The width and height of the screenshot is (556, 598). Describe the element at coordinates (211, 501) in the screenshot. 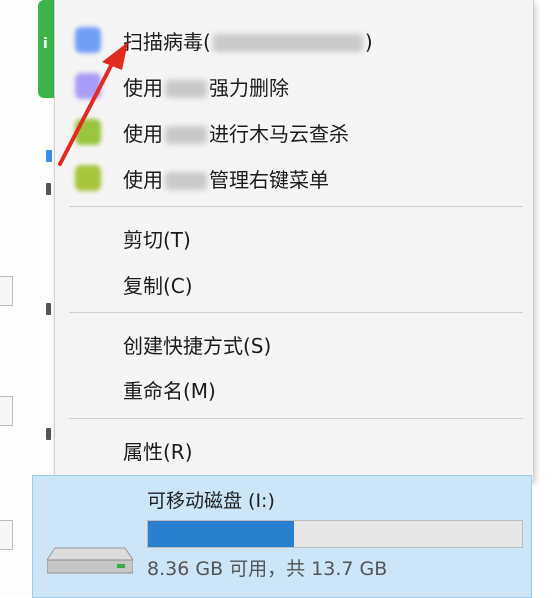

I see `drive-name: 可移动磁盘 (I:)` at that location.